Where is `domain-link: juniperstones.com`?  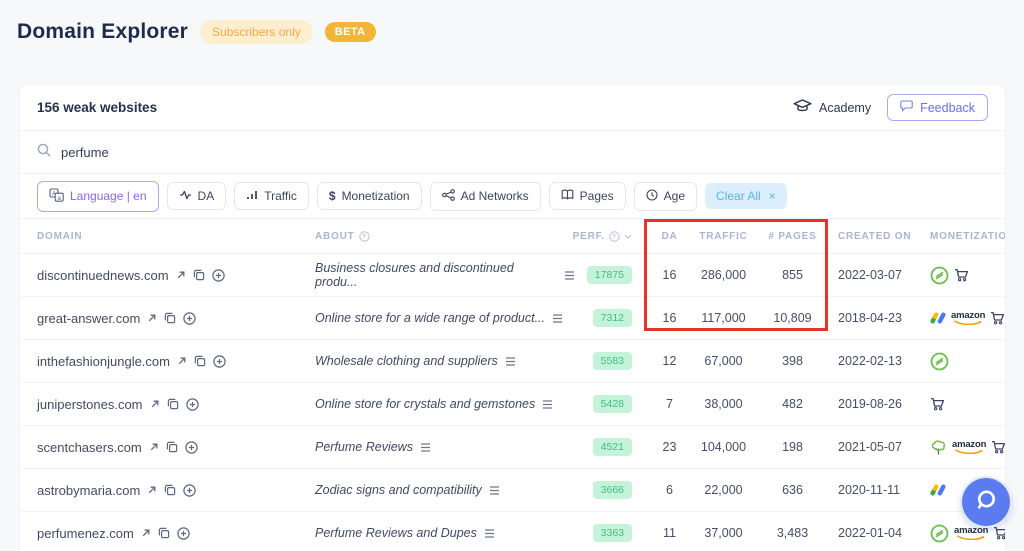 domain-link: juniperstones.com is located at coordinates (90, 404).